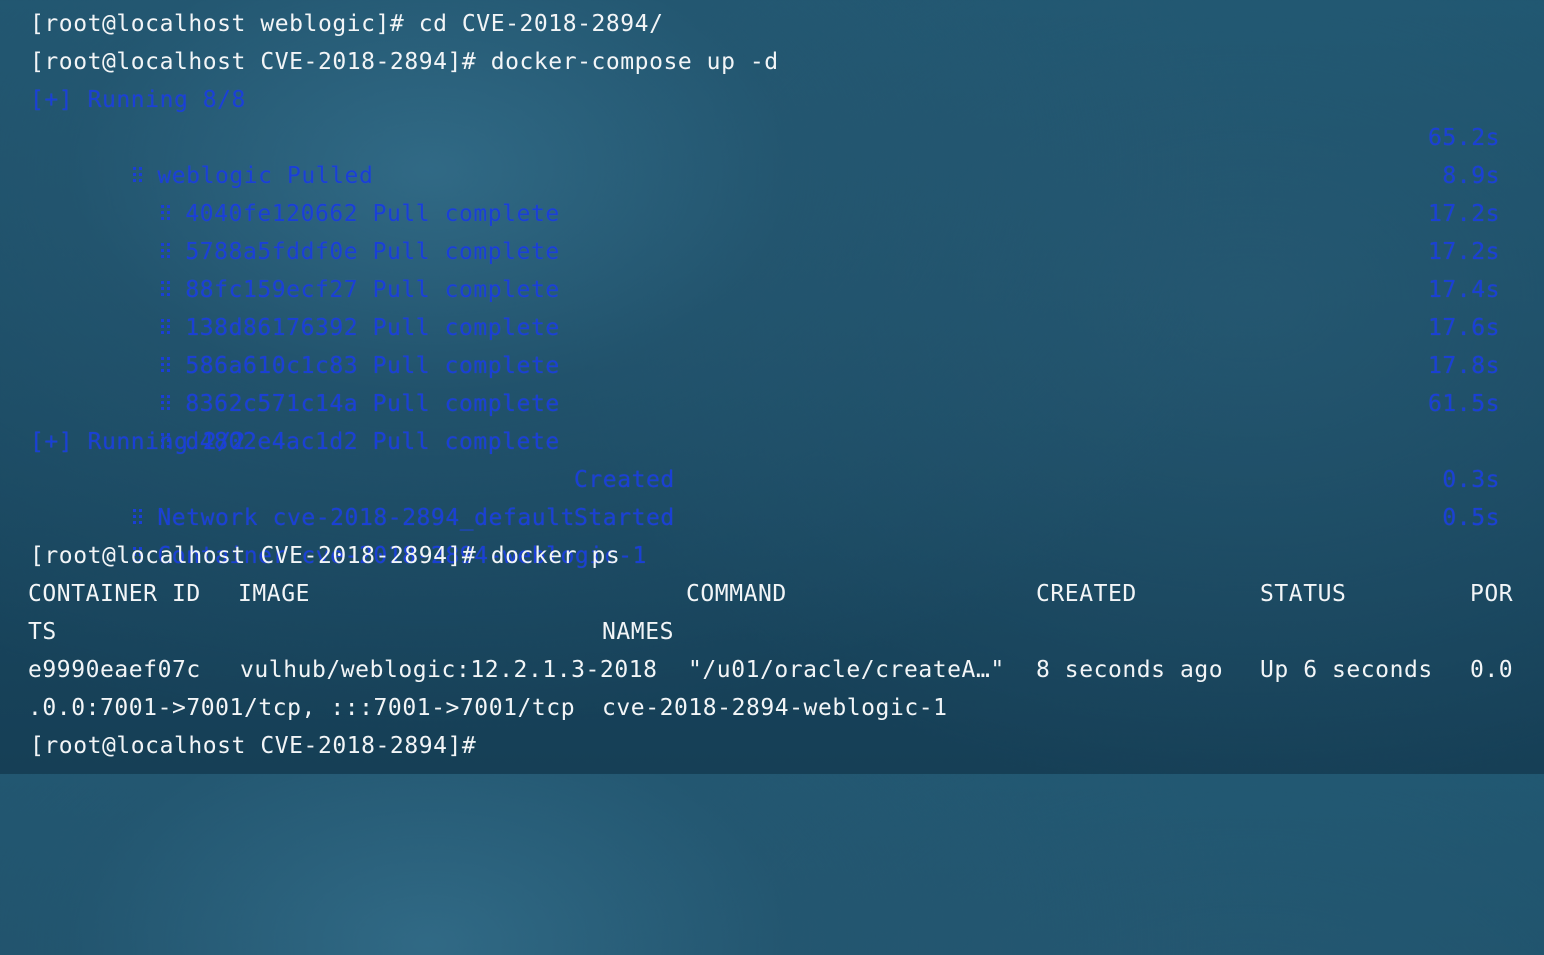 The height and width of the screenshot is (955, 1544). I want to click on ps-created: 8 seconds ago, so click(1130, 670).